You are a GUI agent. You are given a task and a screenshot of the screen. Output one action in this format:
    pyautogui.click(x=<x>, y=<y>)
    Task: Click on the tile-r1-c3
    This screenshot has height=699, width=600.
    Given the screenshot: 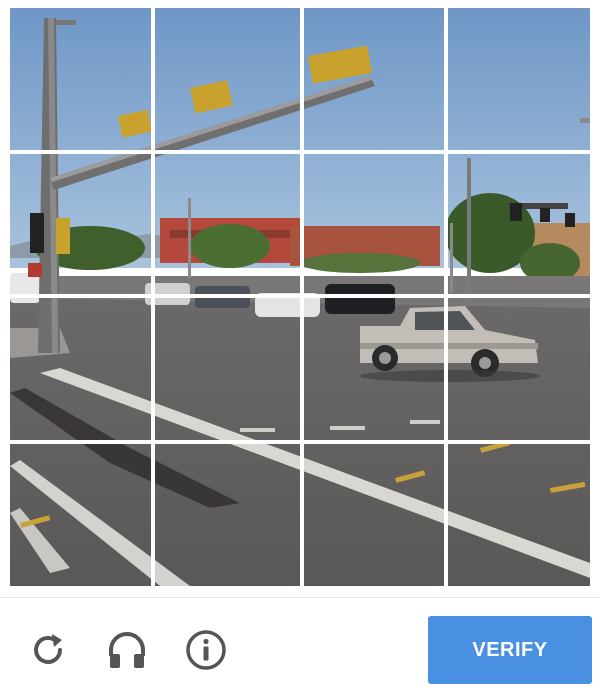 What is the action you would take?
    pyautogui.click(x=372, y=80)
    